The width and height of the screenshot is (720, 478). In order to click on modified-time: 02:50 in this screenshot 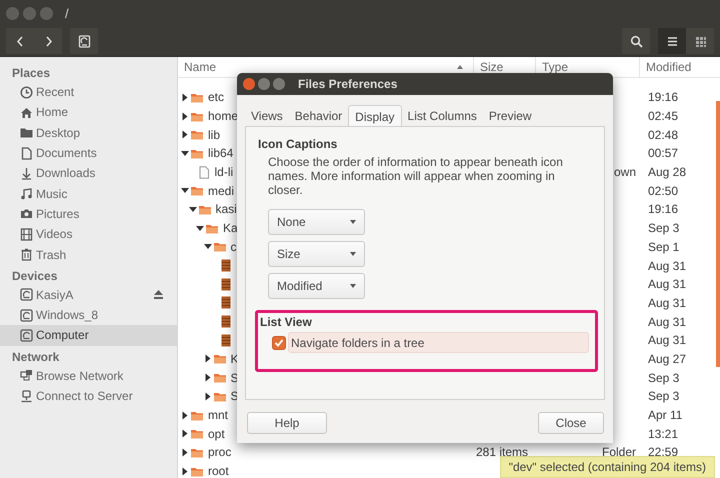, I will do `click(663, 191)`.